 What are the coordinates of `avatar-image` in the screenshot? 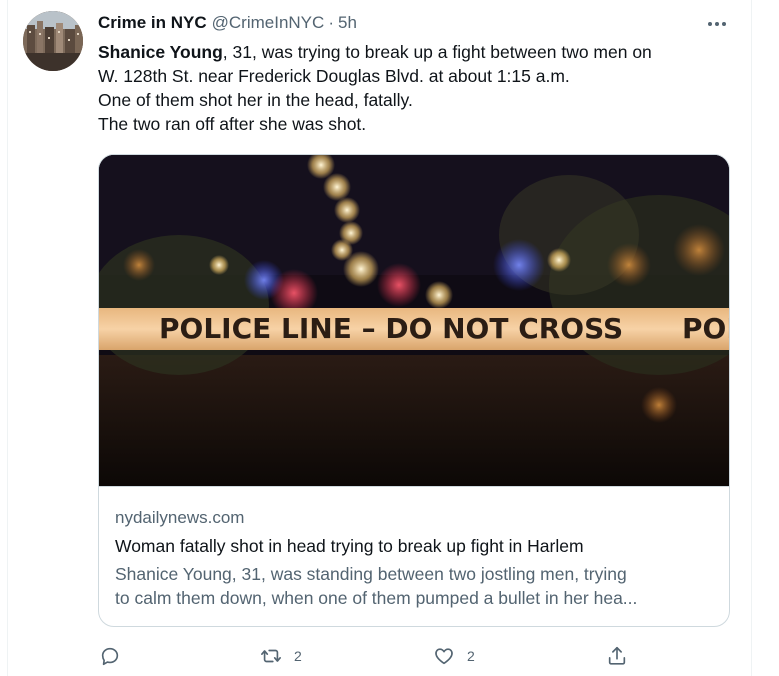 It's located at (53, 41).